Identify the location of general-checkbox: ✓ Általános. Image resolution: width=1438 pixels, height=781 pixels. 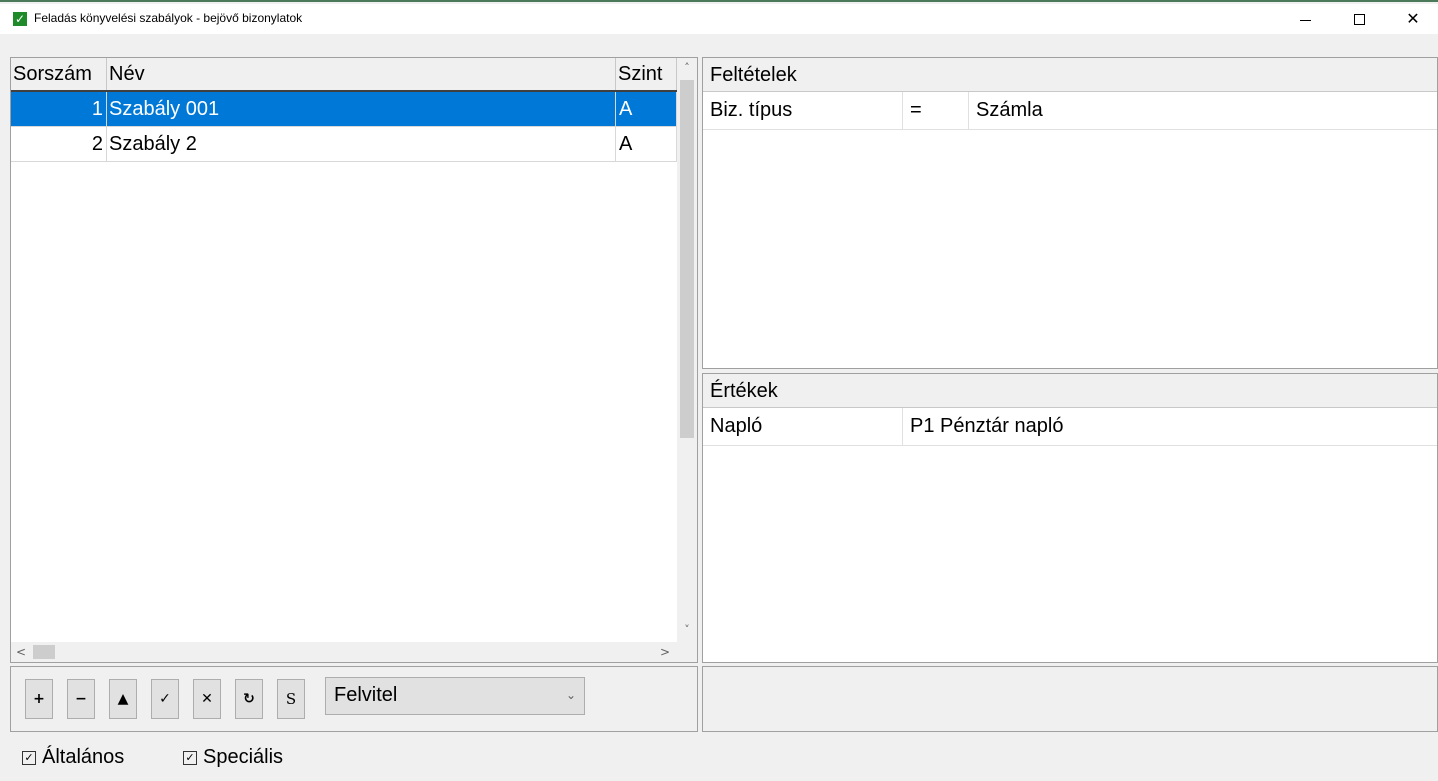
(73, 757).